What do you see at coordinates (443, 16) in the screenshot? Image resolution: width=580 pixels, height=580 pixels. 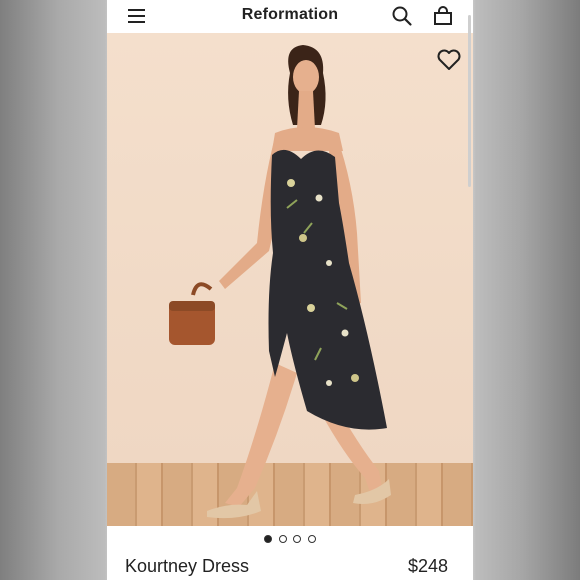 I see `shopping-bag-icon` at bounding box center [443, 16].